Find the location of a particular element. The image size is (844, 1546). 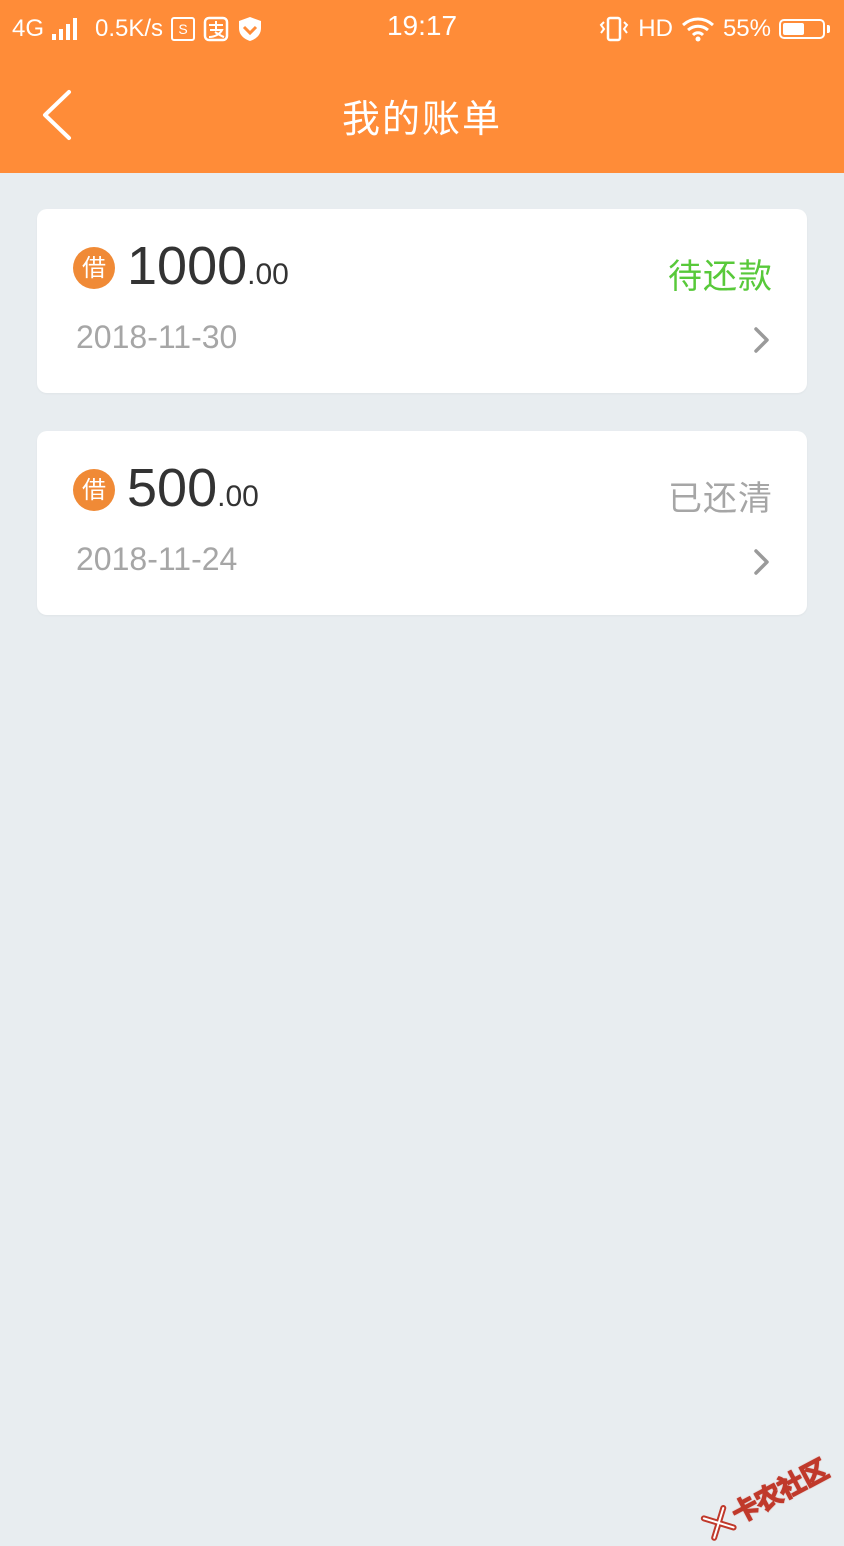

battery-fill is located at coordinates (793, 29).